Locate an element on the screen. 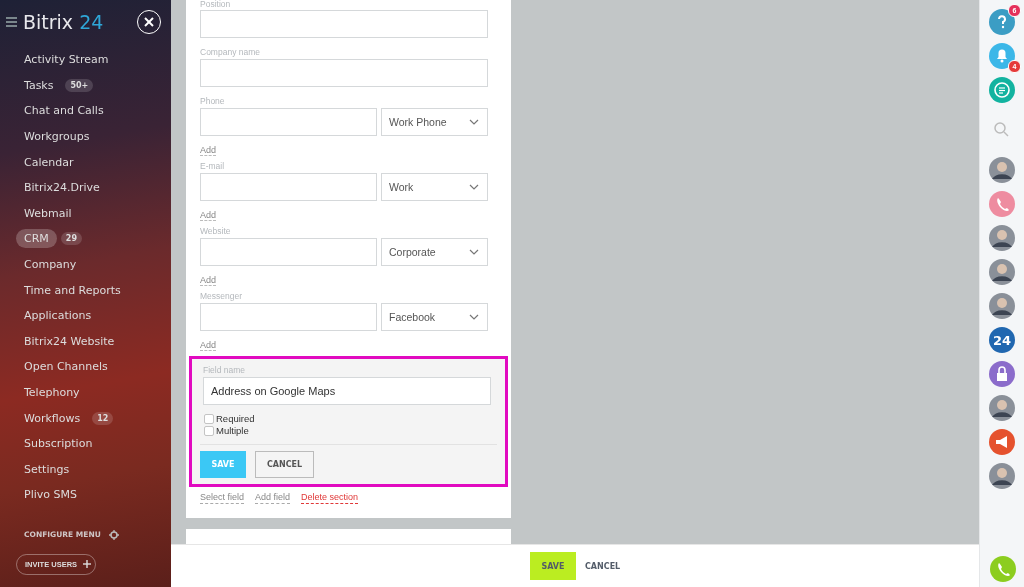 Image resolution: width=1024 pixels, height=587 pixels. type-dropdown: Work is located at coordinates (434, 187).